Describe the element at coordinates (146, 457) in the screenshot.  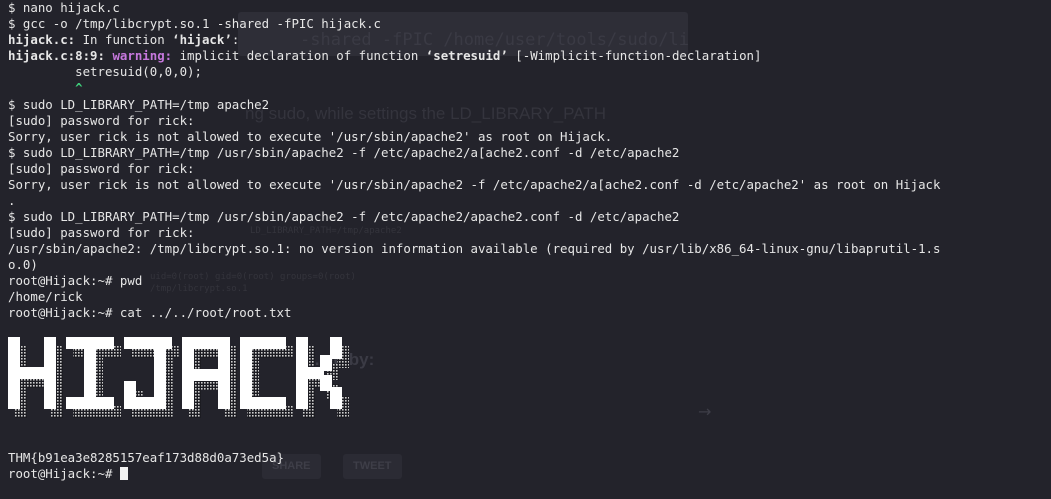
I see `flag-text: THM{b91ea3e8285157eaf173d88d0a73ed5a}` at that location.